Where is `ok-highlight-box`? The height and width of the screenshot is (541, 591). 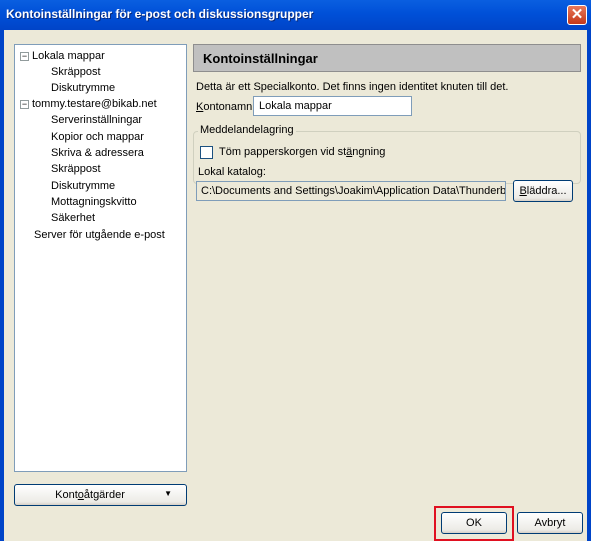 ok-highlight-box is located at coordinates (474, 523).